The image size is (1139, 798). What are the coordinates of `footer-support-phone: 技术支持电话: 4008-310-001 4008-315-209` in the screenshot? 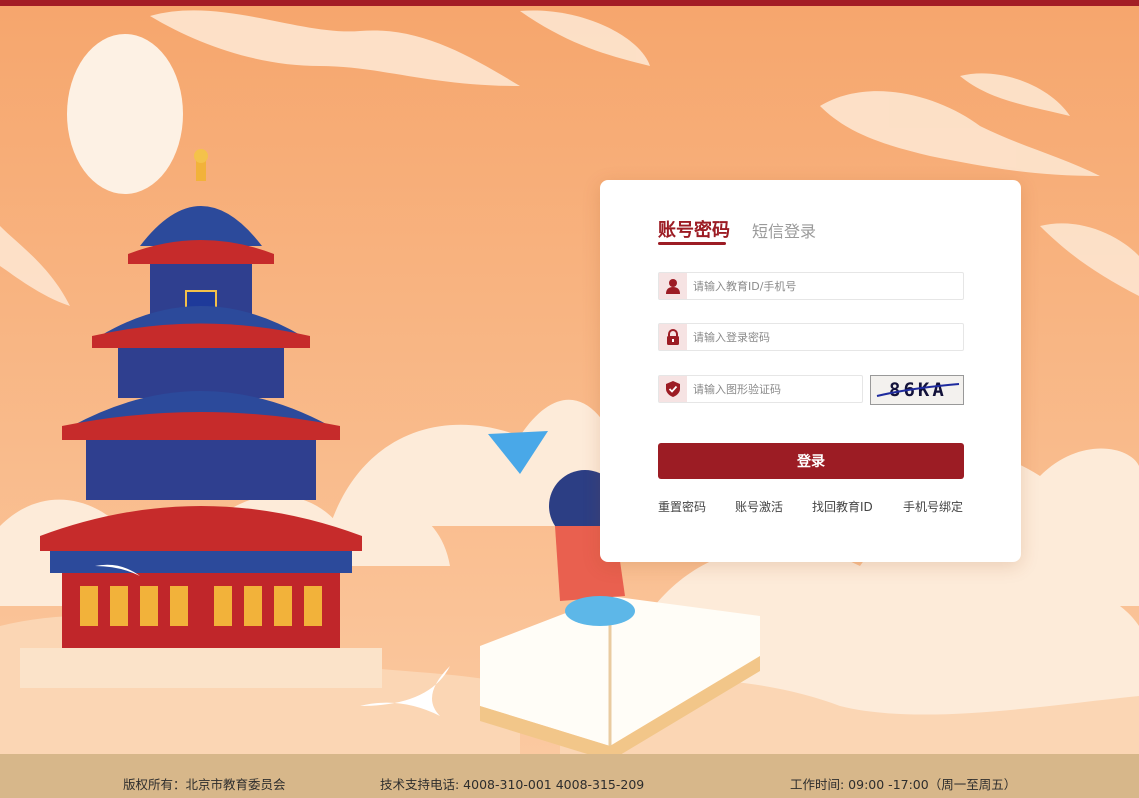 It's located at (512, 784).